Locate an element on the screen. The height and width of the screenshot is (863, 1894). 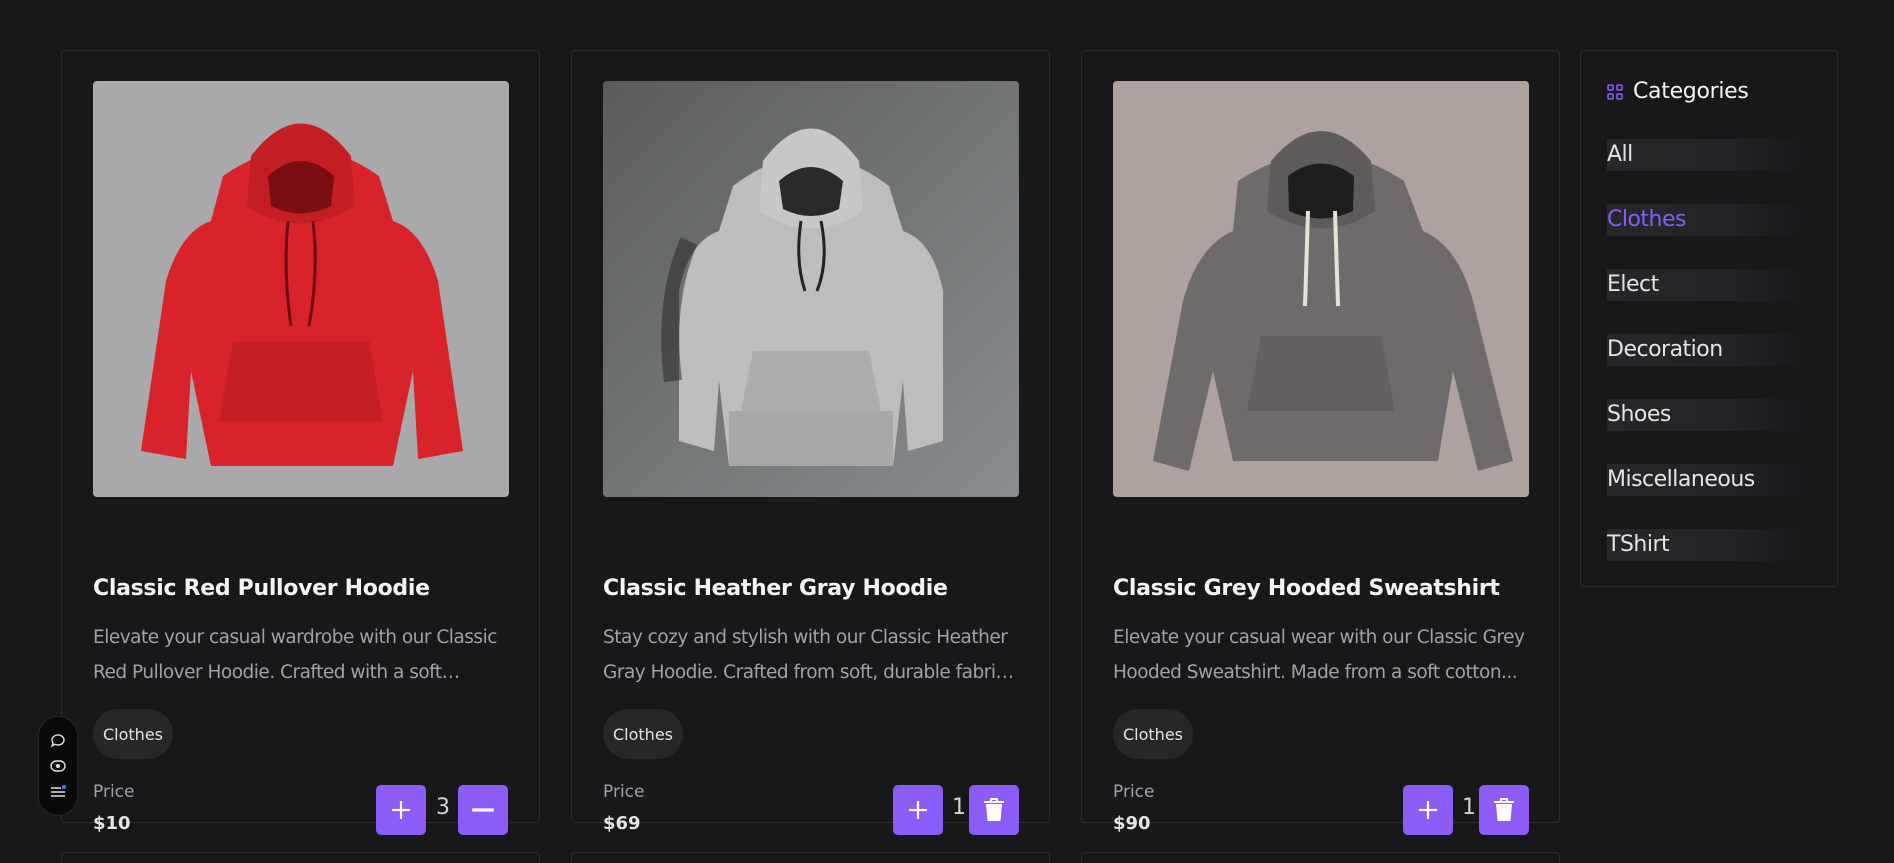
category-item-shoes: Shoes is located at coordinates (1707, 415).